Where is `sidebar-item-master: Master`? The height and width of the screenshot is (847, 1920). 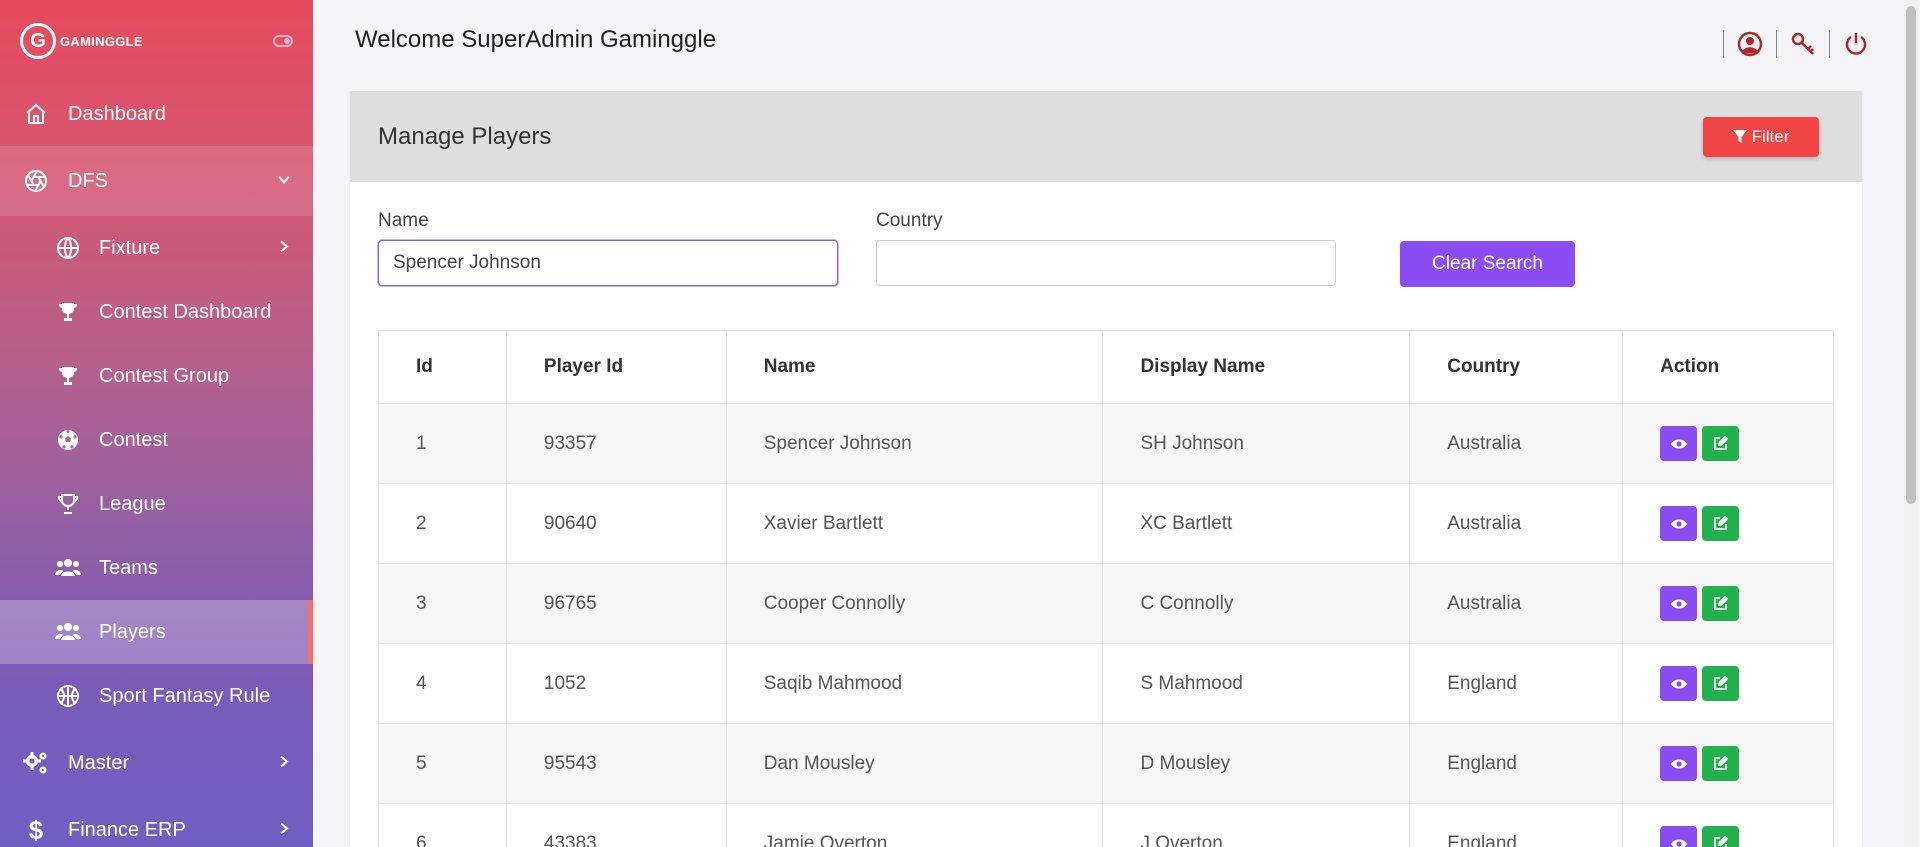
sidebar-item-master: Master is located at coordinates (156, 763).